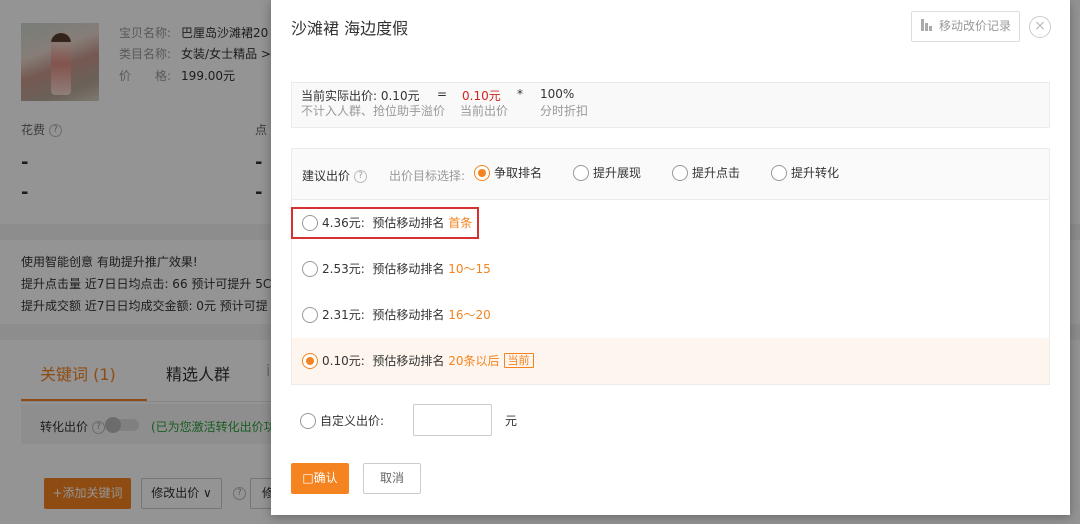 The width and height of the screenshot is (1080, 524). I want to click on confirm-button: □确认, so click(320, 478).